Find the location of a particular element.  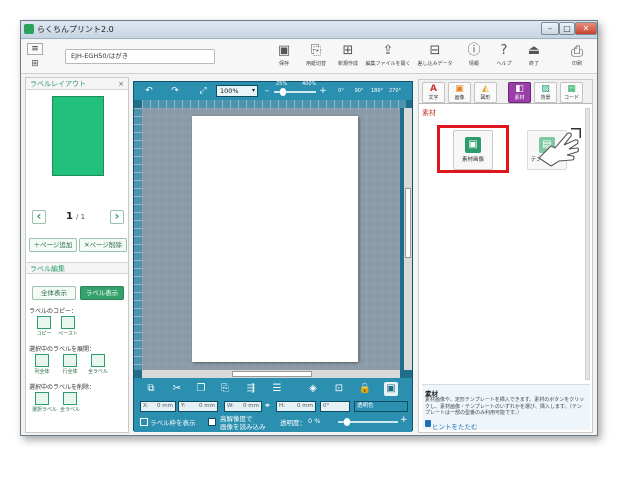

opacity-plus-icon: + is located at coordinates (404, 420).